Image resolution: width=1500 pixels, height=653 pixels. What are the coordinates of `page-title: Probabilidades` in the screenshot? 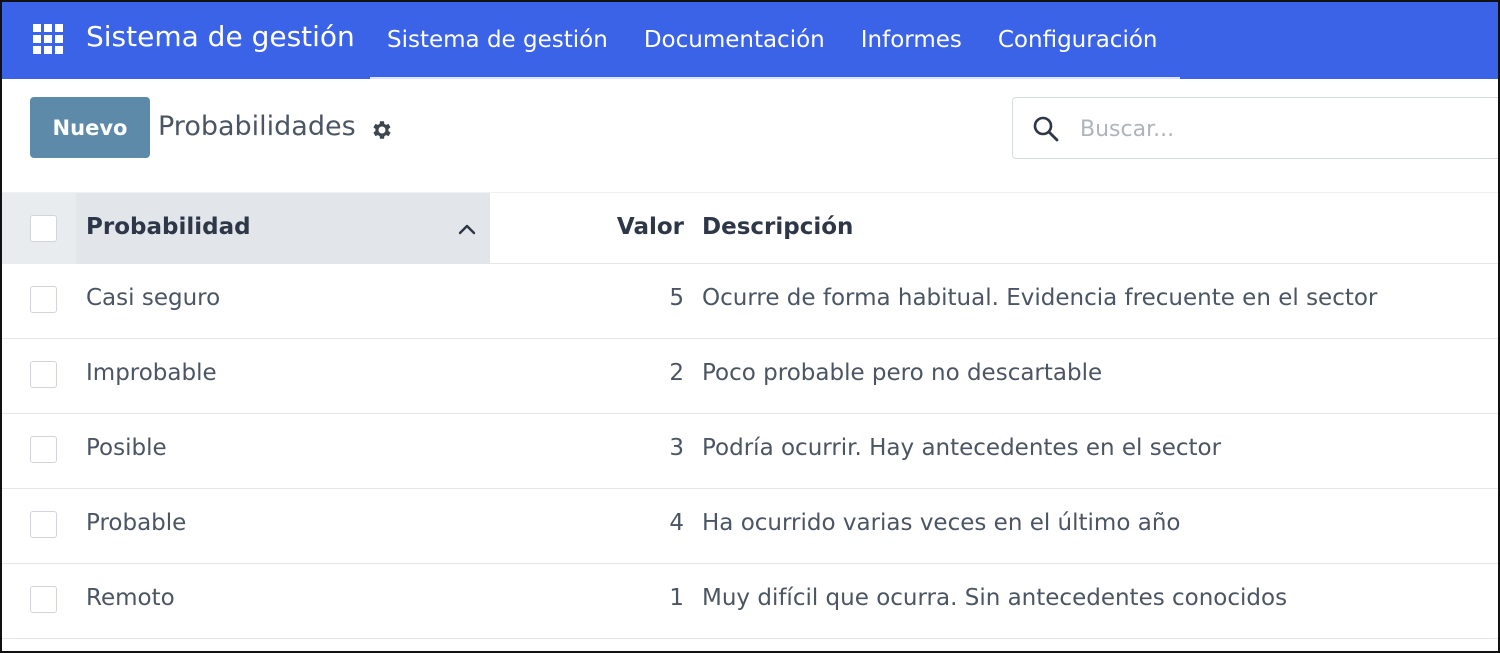 It's located at (257, 126).